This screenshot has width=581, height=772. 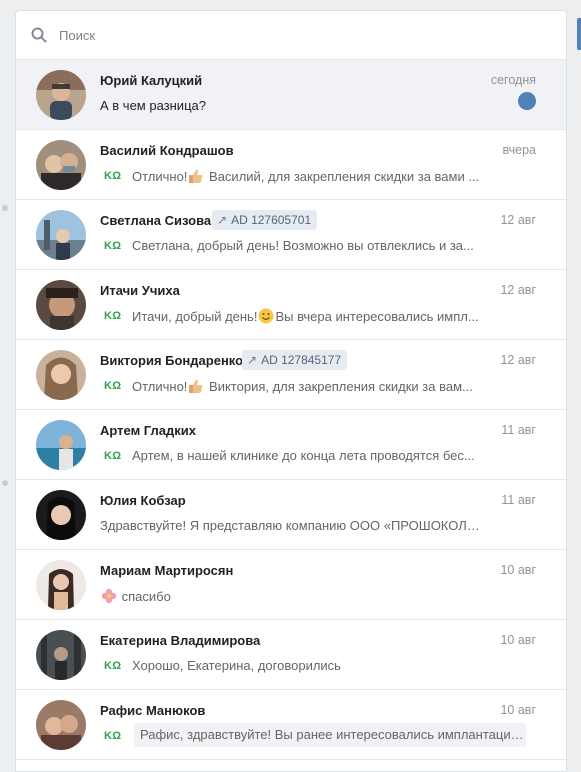 What do you see at coordinates (519, 150) in the screenshot?
I see `dialog-date: вчера` at bounding box center [519, 150].